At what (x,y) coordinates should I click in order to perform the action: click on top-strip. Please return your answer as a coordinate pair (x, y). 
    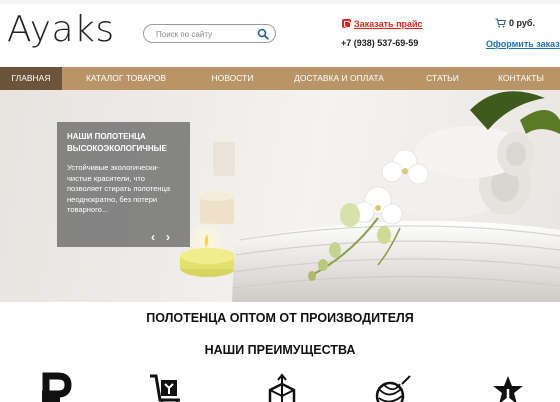
    Looking at the image, I should click on (280, 2).